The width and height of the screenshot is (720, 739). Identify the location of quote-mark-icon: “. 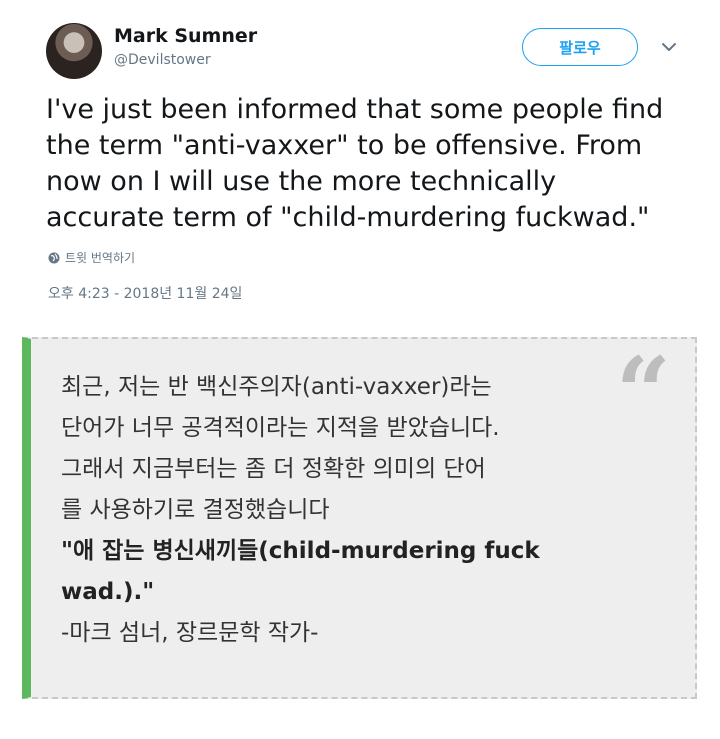
(643, 392).